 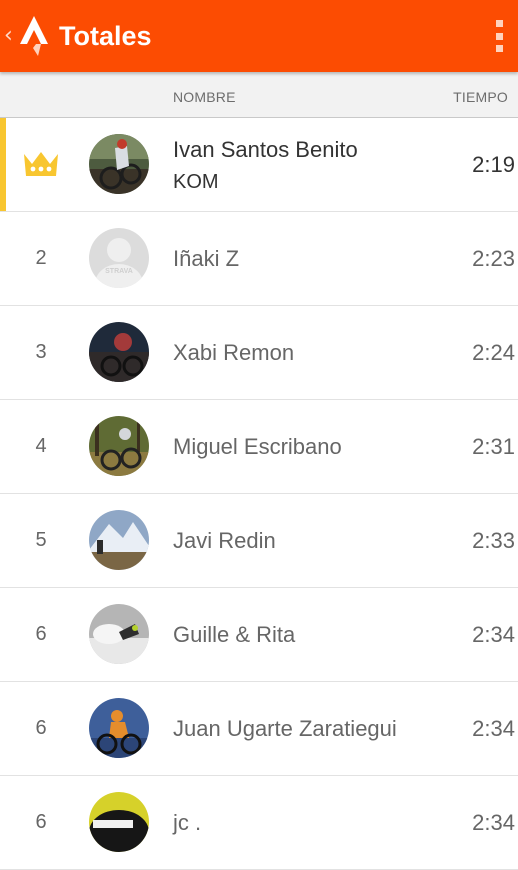 I want to click on leaderboard-row: 4 Miguel Escribano 2:31, so click(x=259, y=447).